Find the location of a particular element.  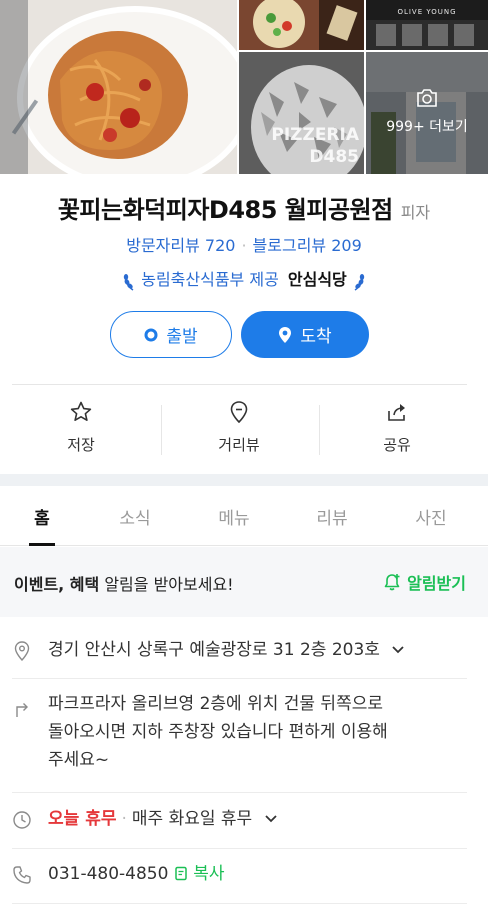

event-notification-bar: 이벤트, 혜택 알림을 받아보세요! 알림받기 is located at coordinates (244, 582).